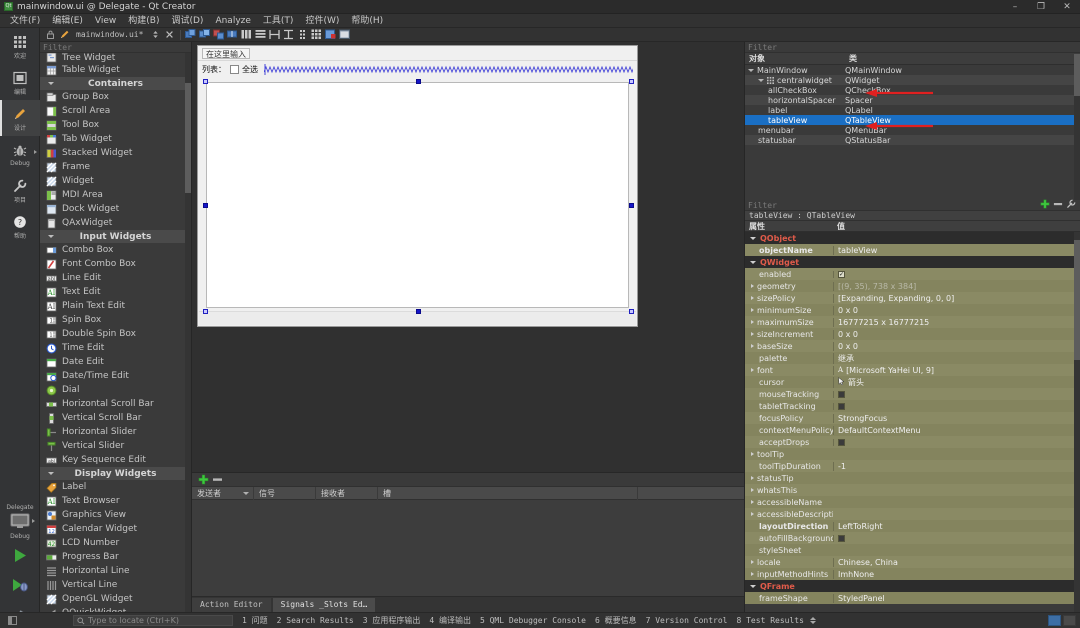  What do you see at coordinates (956, 418) in the screenshot?
I see `property-value: StrongFocus` at bounding box center [956, 418].